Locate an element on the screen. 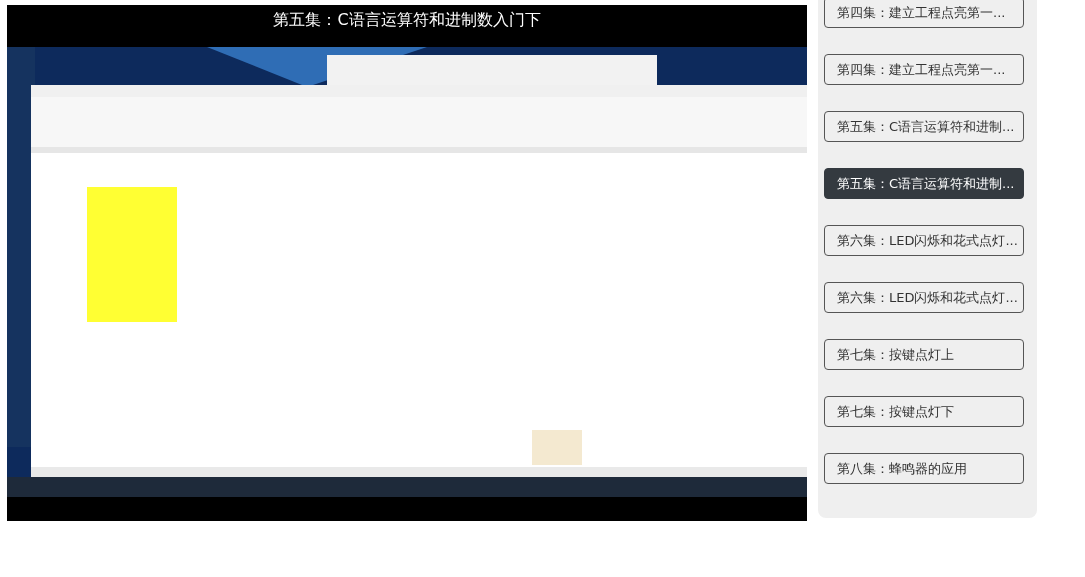  episode-item: 第七集：按键点灯下 is located at coordinates (924, 411).